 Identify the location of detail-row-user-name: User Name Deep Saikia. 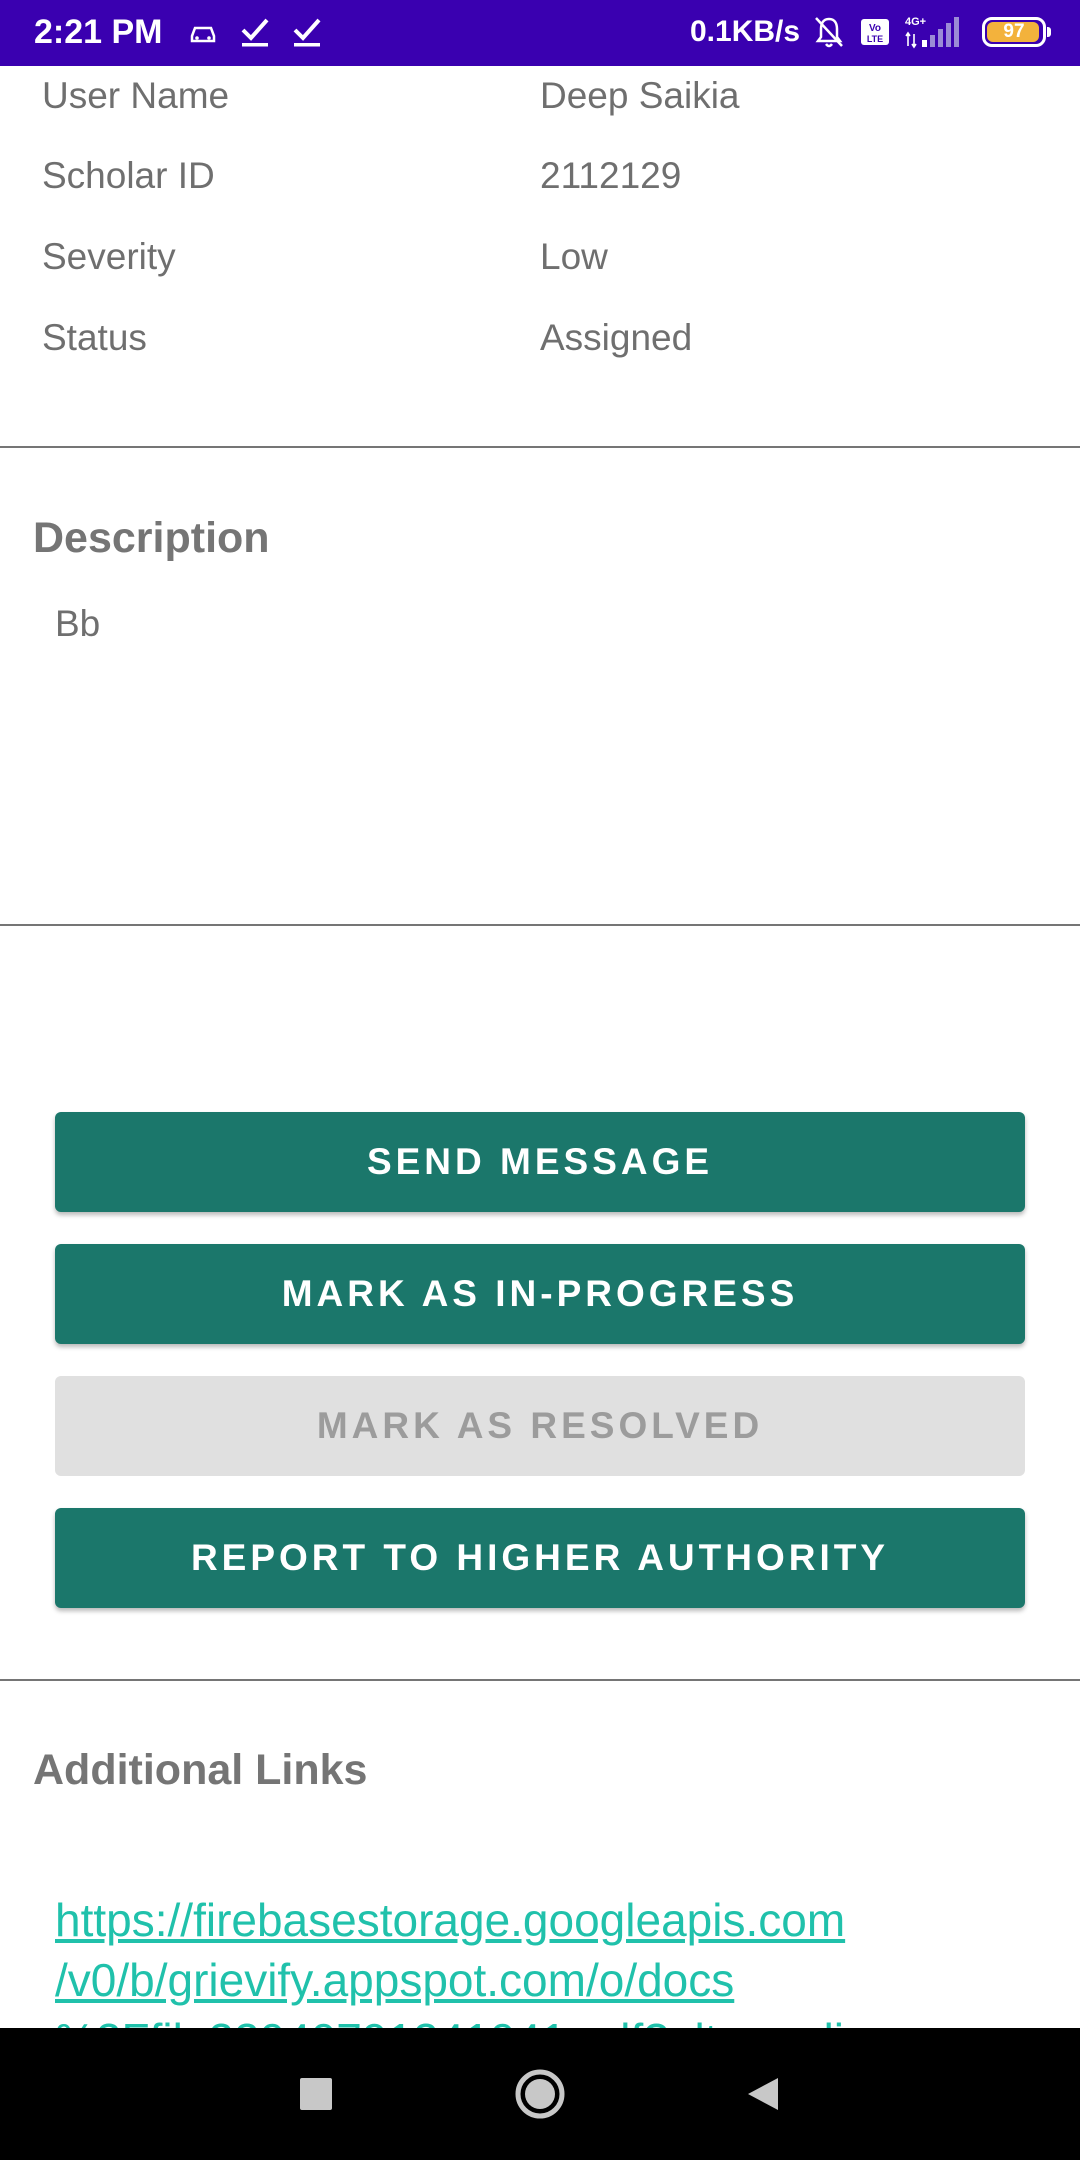
(540, 96).